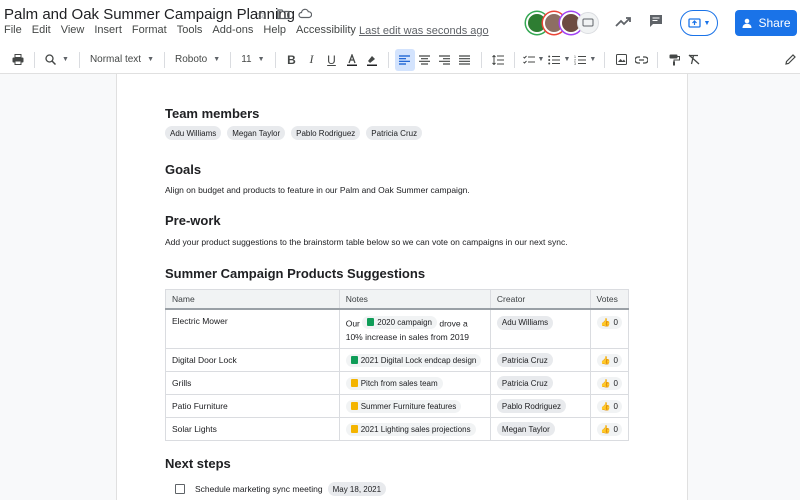 The height and width of the screenshot is (500, 800). What do you see at coordinates (197, 60) in the screenshot?
I see `font-dropdown: Roboto ▼` at bounding box center [197, 60].